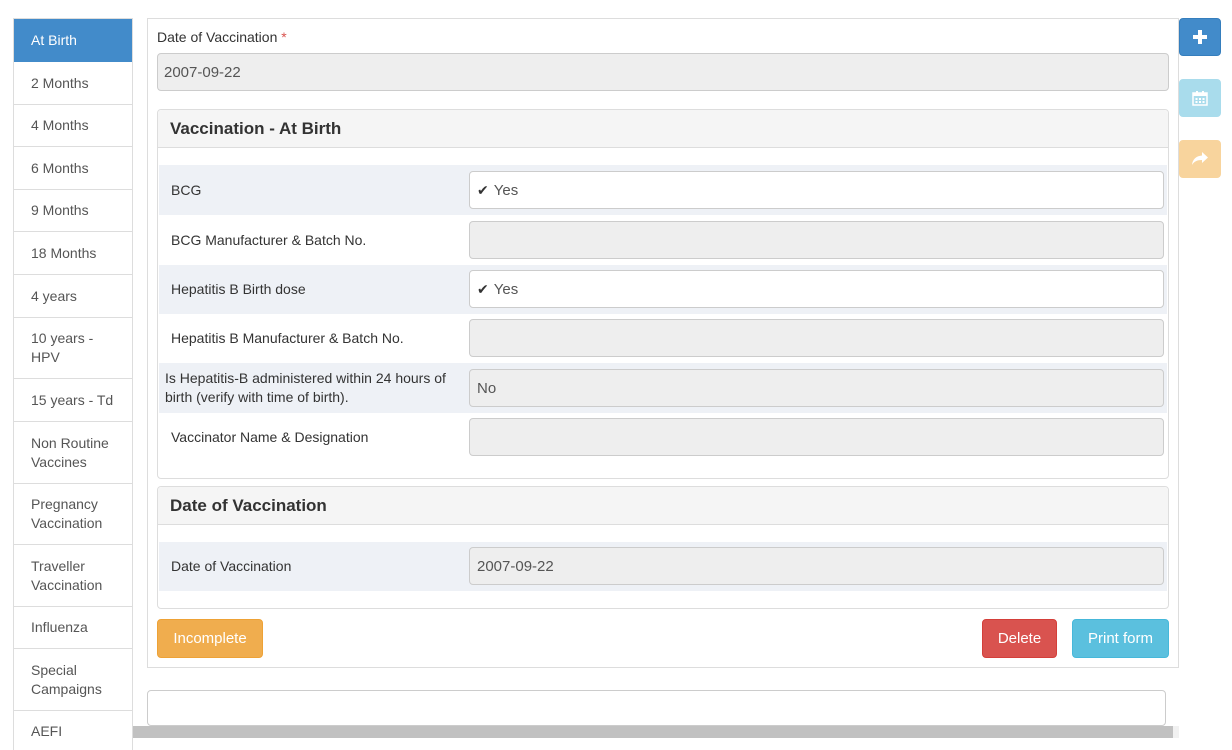 The image size is (1232, 750). What do you see at coordinates (506, 289) in the screenshot?
I see `hepatitis-b-dose-value: Yes` at bounding box center [506, 289].